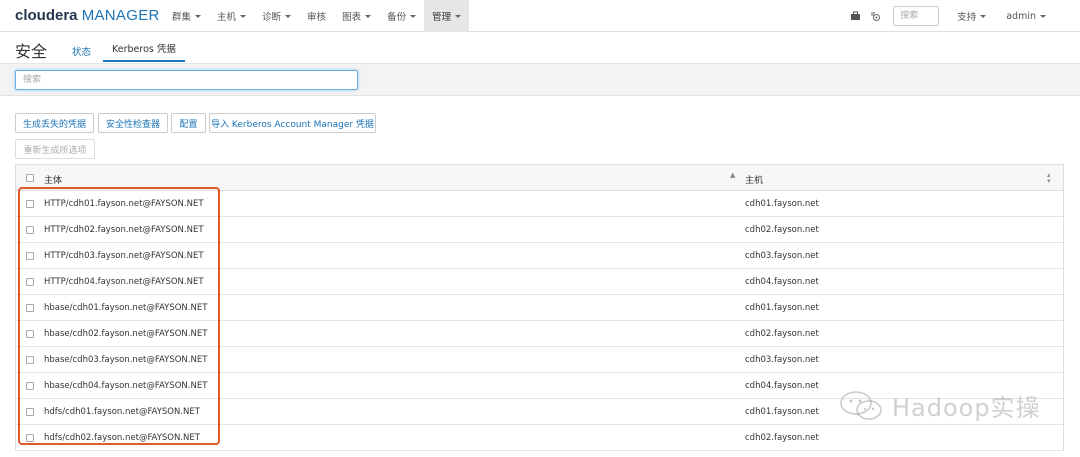  What do you see at coordinates (54, 123) in the screenshot?
I see `generate-missing-credentials-button: 生成丢失的凭据` at bounding box center [54, 123].